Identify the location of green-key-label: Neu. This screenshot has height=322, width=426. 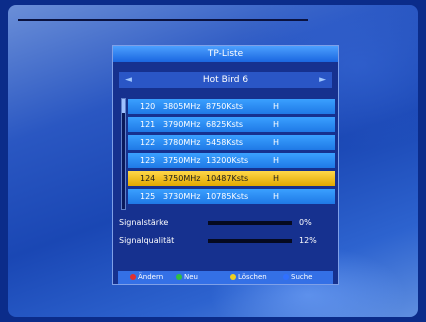
(191, 277).